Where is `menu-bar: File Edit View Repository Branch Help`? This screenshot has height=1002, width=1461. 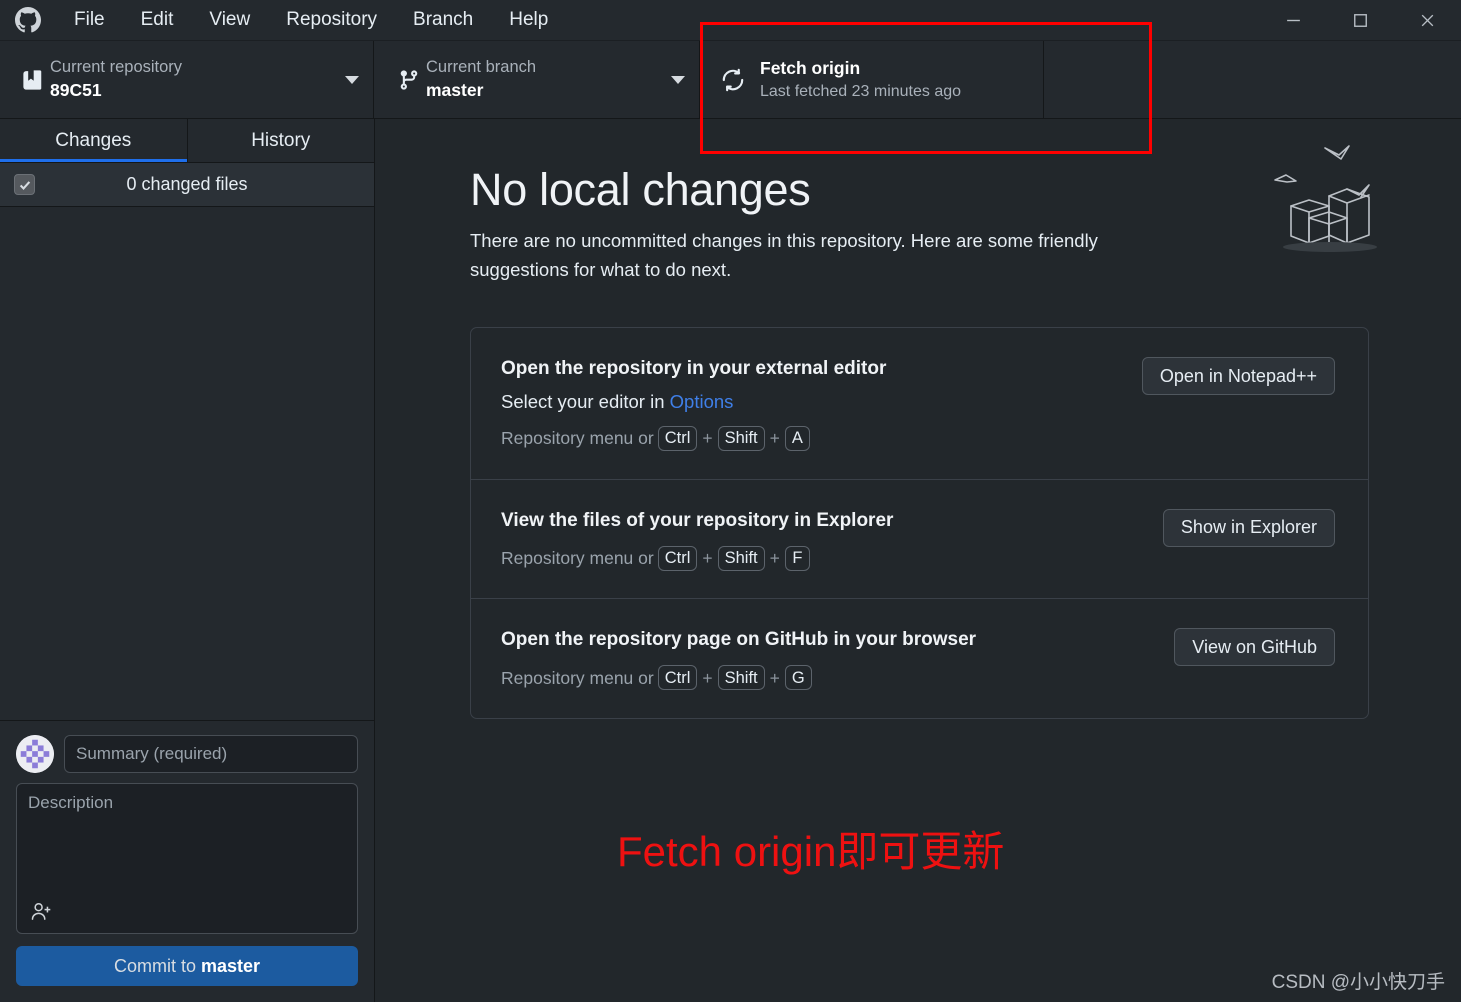
menu-bar: File Edit View Repository Branch Help is located at coordinates (311, 20).